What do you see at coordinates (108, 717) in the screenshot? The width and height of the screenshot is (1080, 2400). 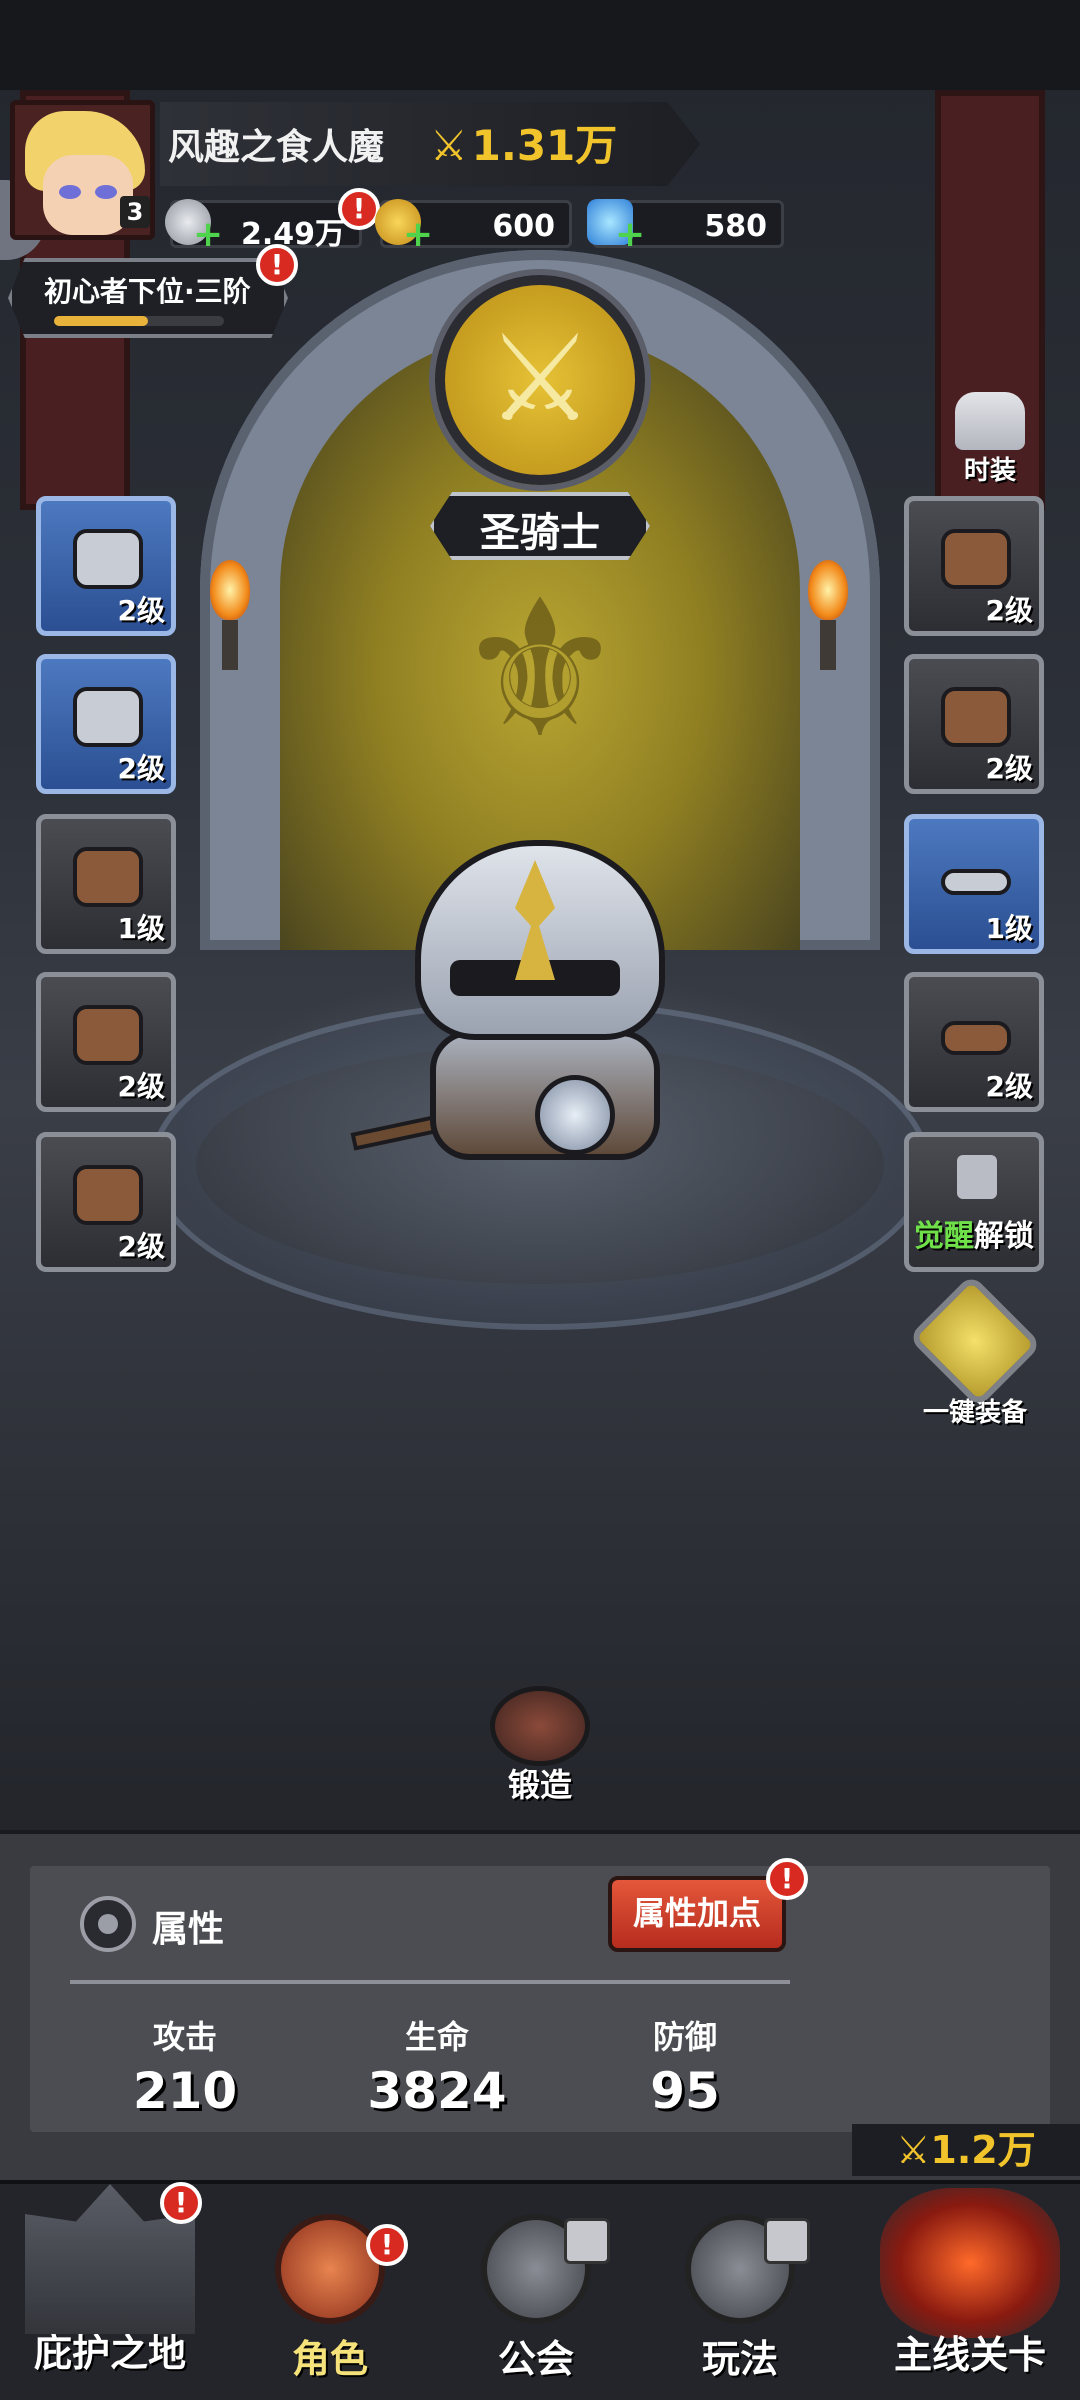 I see `cap-icon` at bounding box center [108, 717].